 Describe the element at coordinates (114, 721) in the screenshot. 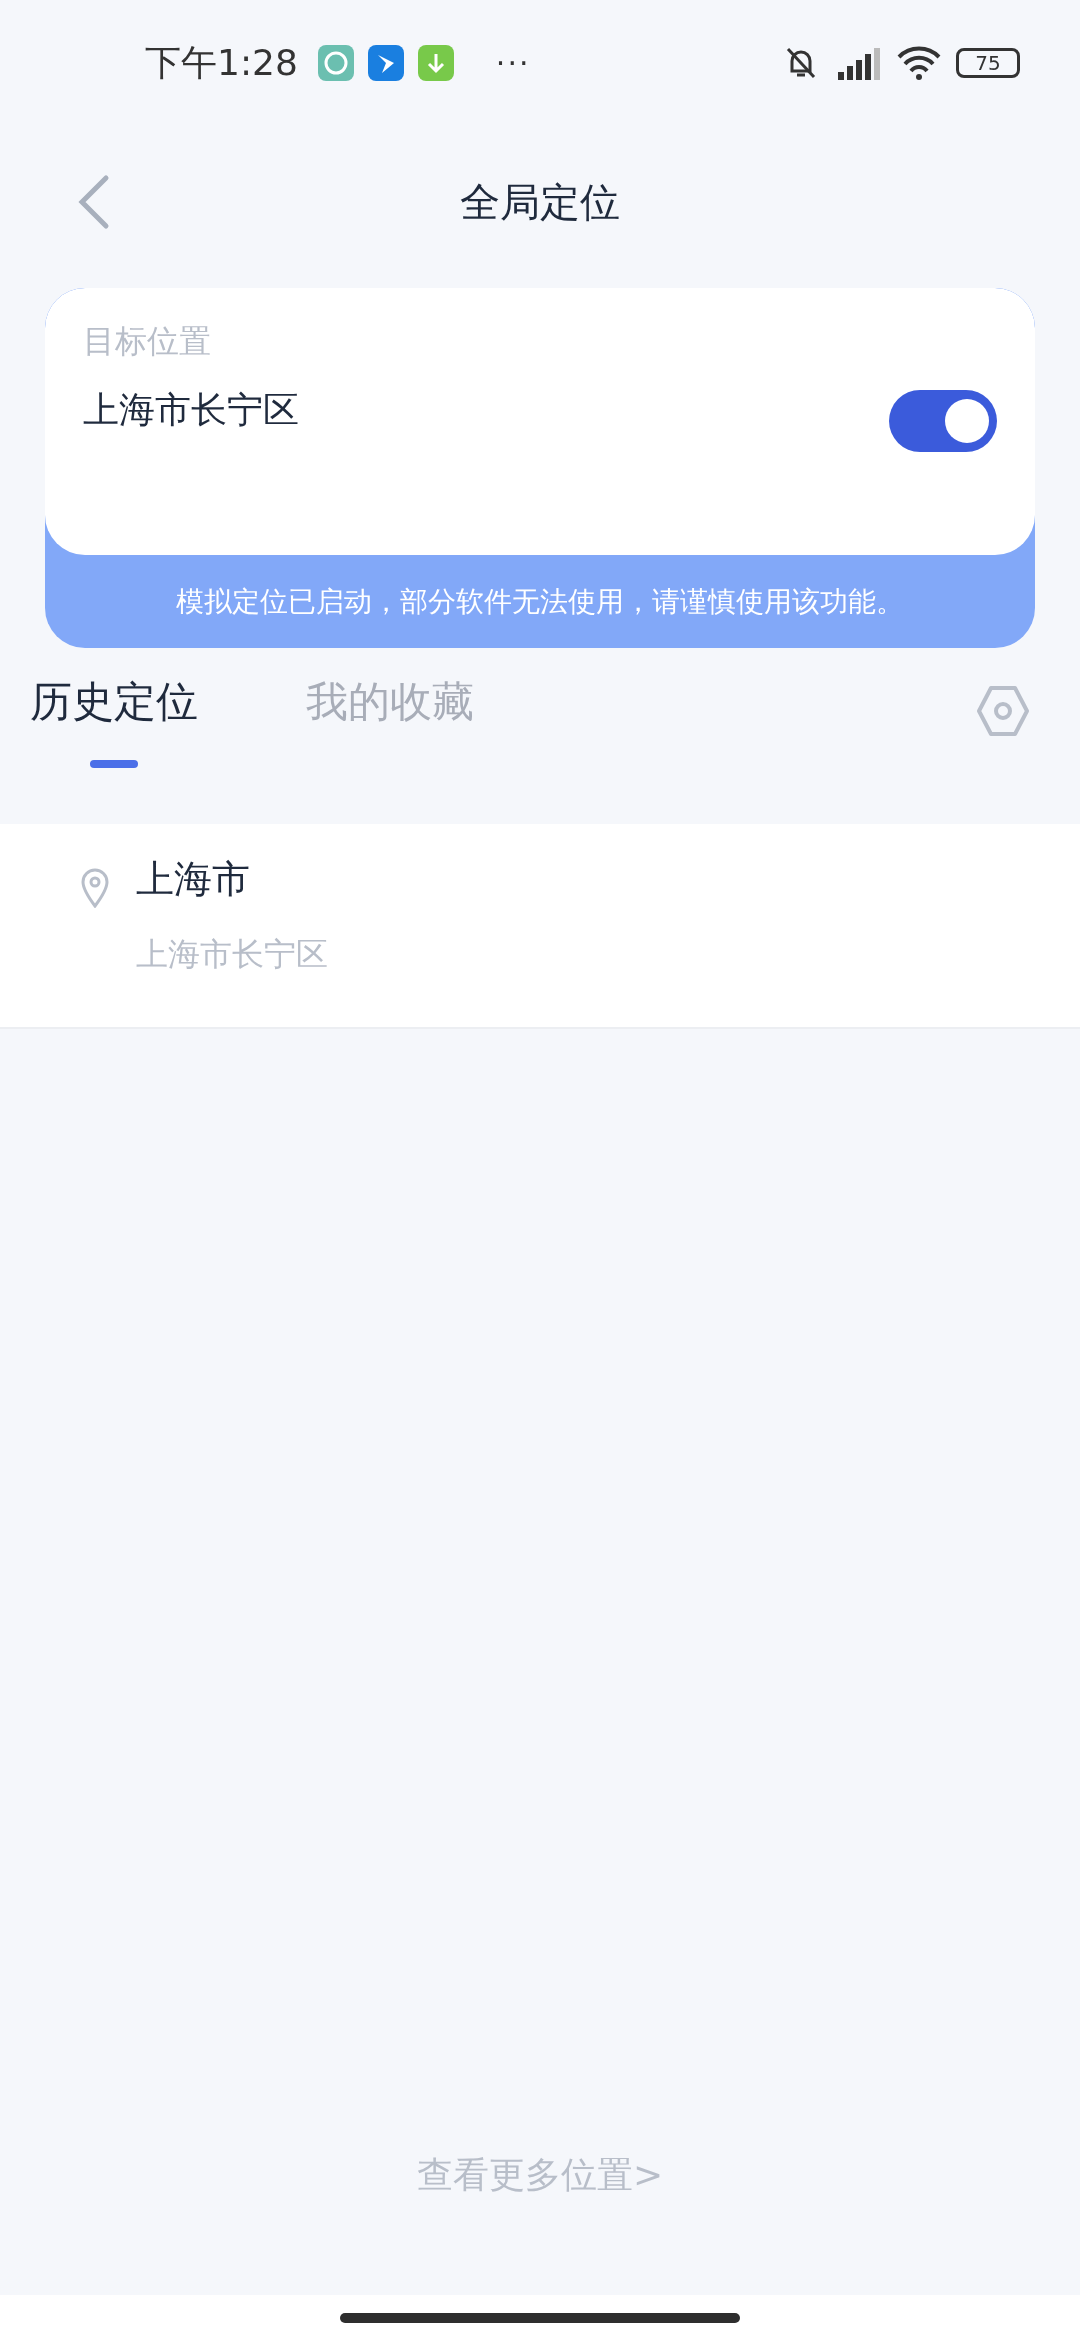

I see `tab: 历史定位` at that location.